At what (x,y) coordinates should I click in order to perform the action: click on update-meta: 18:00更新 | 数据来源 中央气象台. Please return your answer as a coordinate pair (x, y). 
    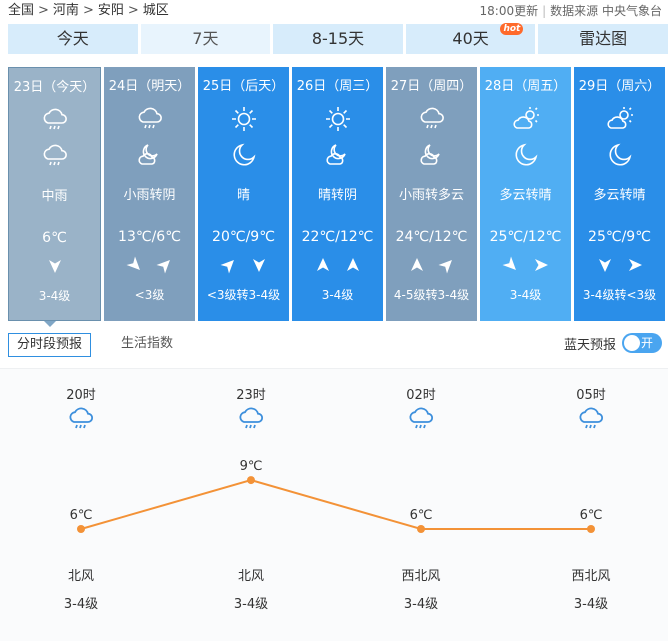
    Looking at the image, I should click on (571, 11).